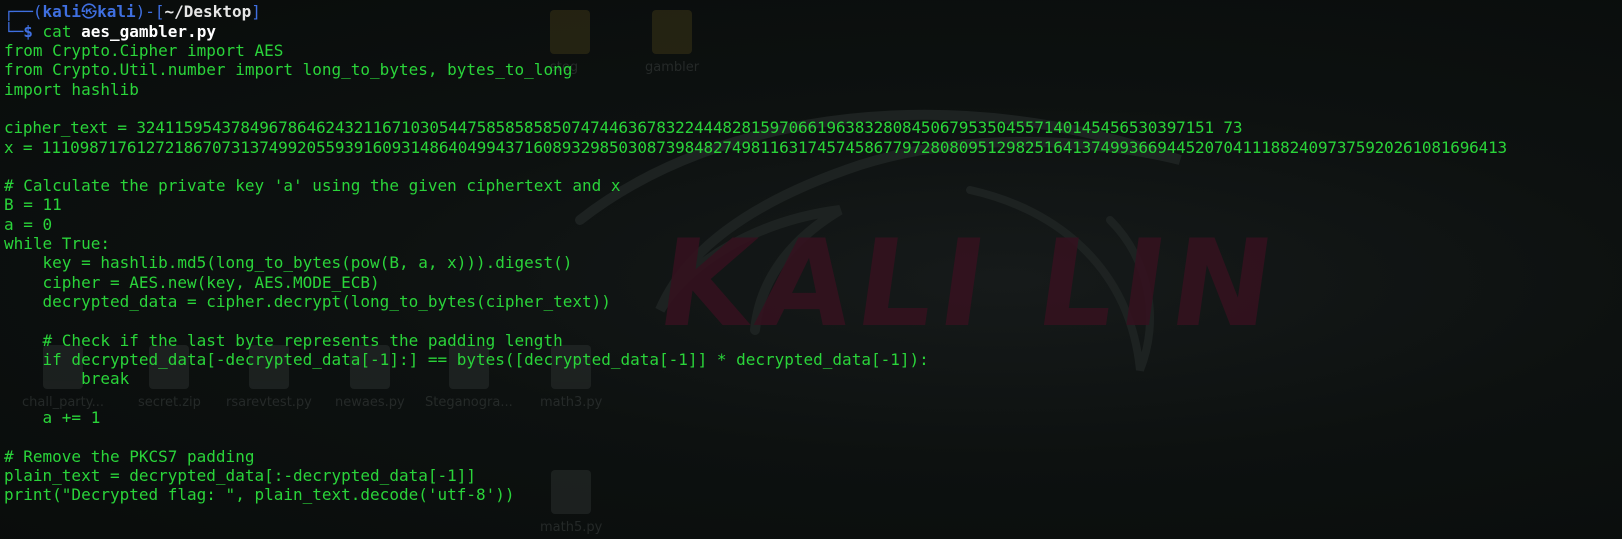 The height and width of the screenshot is (539, 1622). Describe the element at coordinates (192, 282) in the screenshot. I see `code-line: cipher = AES.new(key, AES.MODE_ECB)` at that location.